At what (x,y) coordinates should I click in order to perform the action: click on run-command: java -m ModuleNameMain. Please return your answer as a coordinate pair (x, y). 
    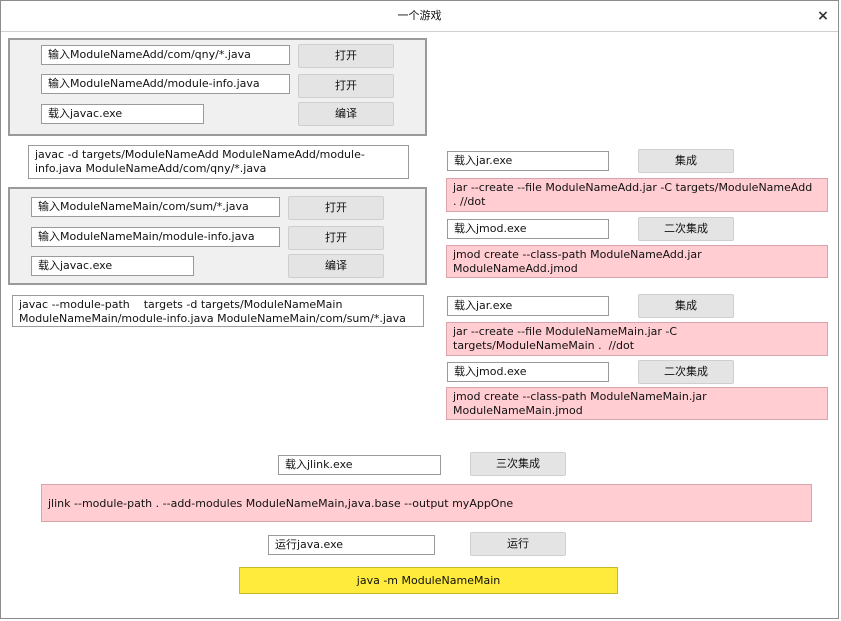
    Looking at the image, I should click on (428, 580).